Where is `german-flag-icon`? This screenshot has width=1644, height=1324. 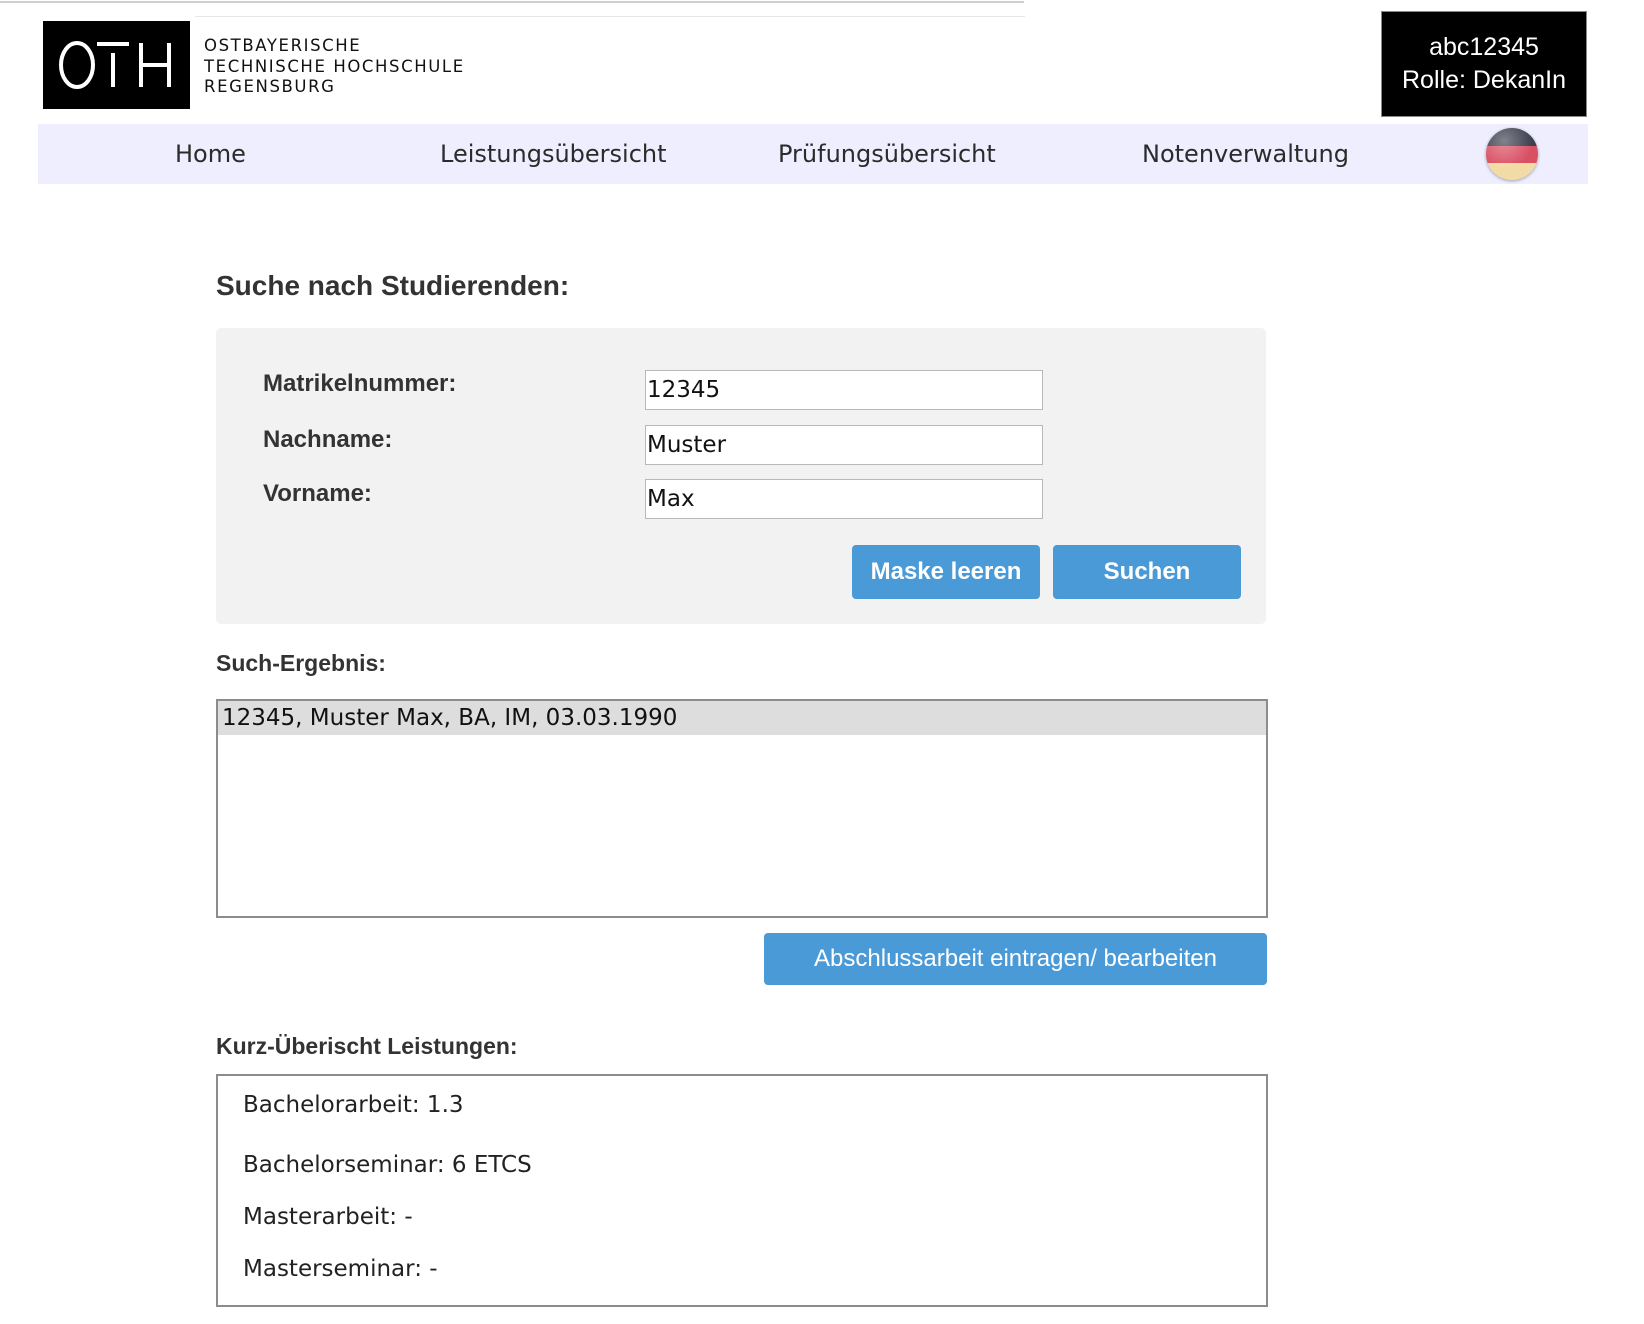
german-flag-icon is located at coordinates (1512, 154).